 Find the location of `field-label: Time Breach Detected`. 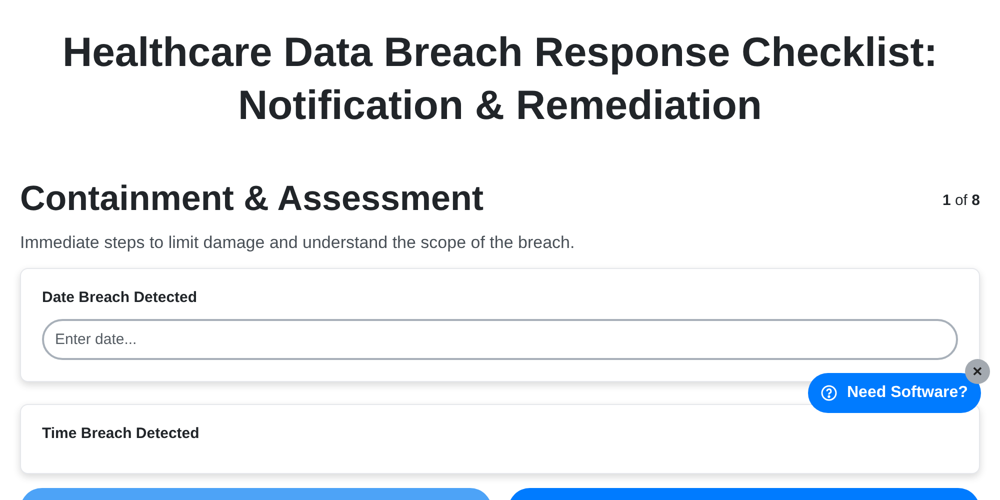

field-label: Time Breach Detected is located at coordinates (121, 433).